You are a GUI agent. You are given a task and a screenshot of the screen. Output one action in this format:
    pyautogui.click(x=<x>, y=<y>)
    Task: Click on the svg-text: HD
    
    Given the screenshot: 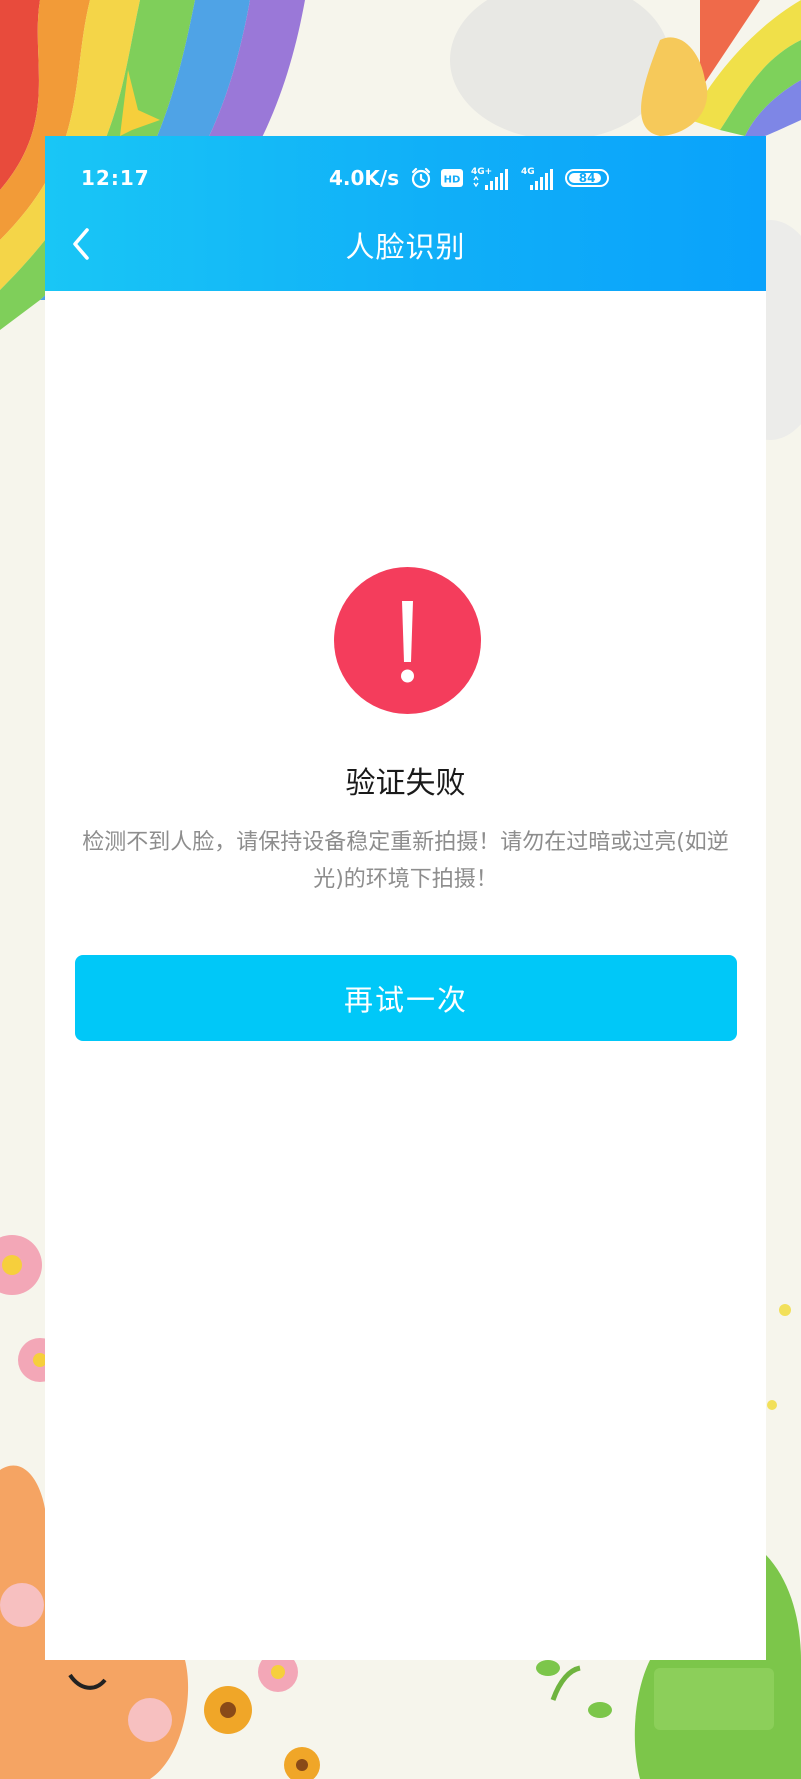 What is the action you would take?
    pyautogui.click(x=452, y=180)
    